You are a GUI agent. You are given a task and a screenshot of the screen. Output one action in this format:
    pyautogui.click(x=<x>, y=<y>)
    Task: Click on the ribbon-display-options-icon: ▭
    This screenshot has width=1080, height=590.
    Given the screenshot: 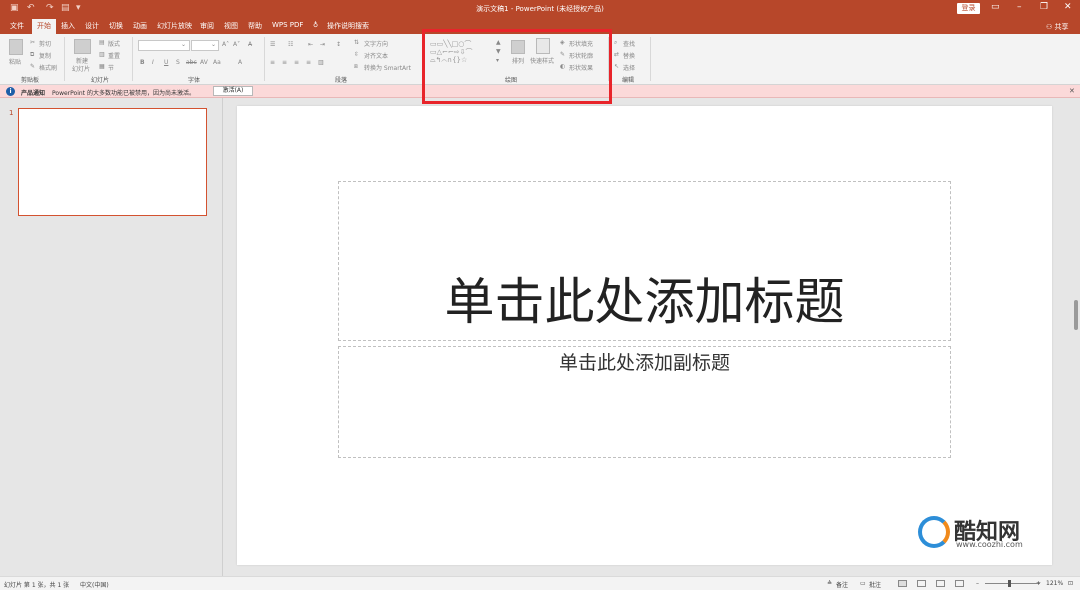 What is the action you would take?
    pyautogui.click(x=995, y=7)
    